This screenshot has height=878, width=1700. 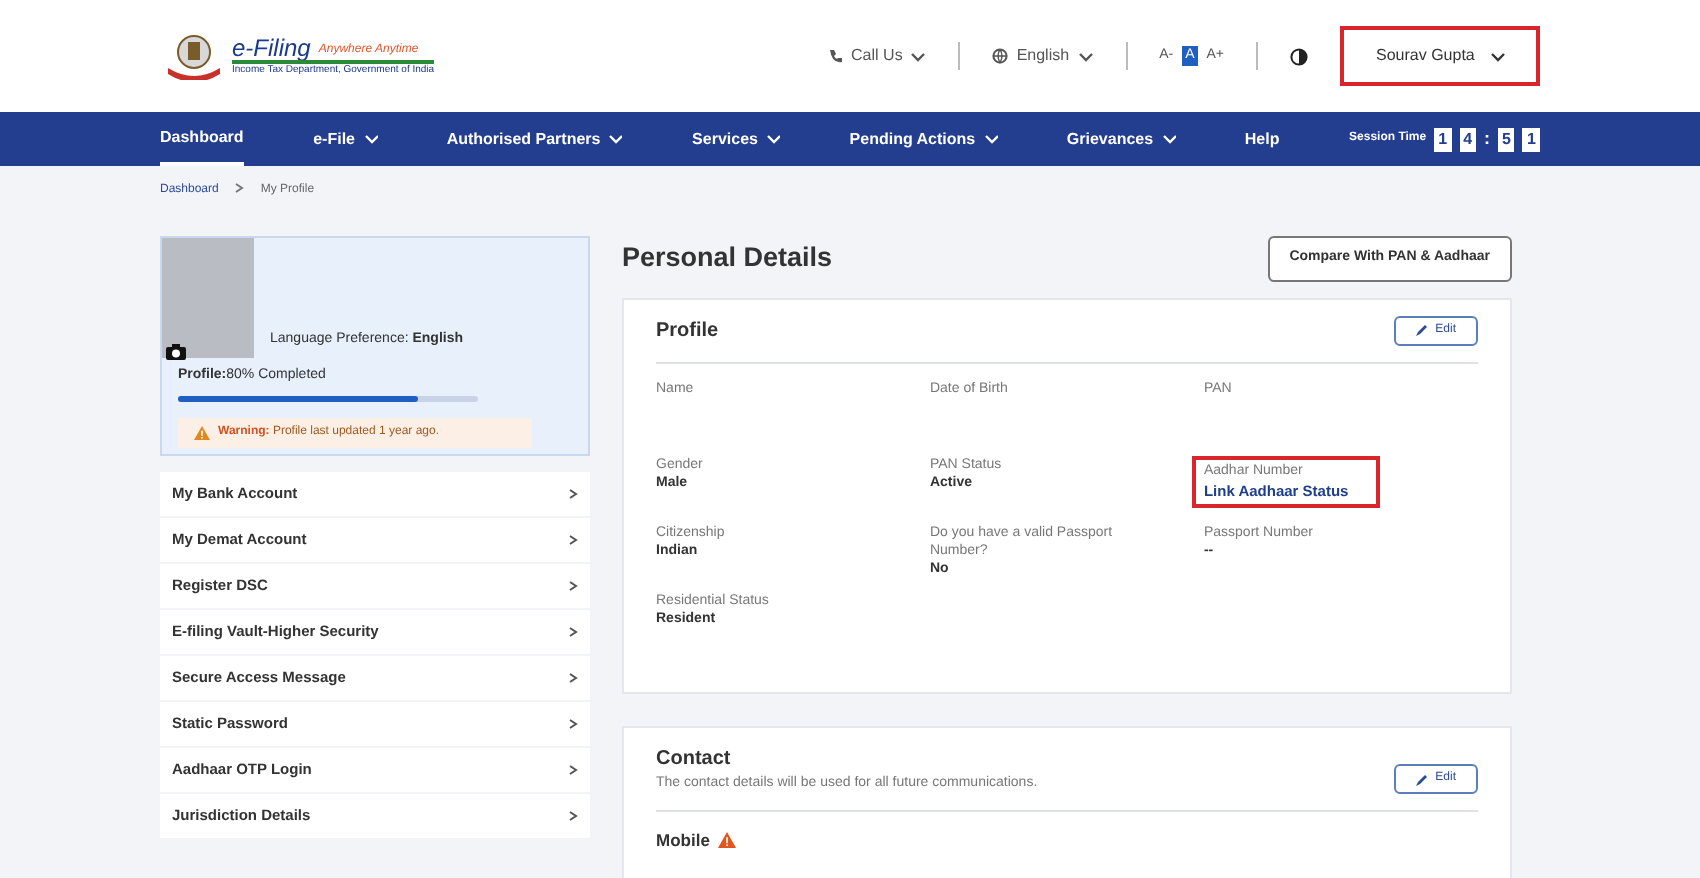 I want to click on camera-icon, so click(x=176, y=352).